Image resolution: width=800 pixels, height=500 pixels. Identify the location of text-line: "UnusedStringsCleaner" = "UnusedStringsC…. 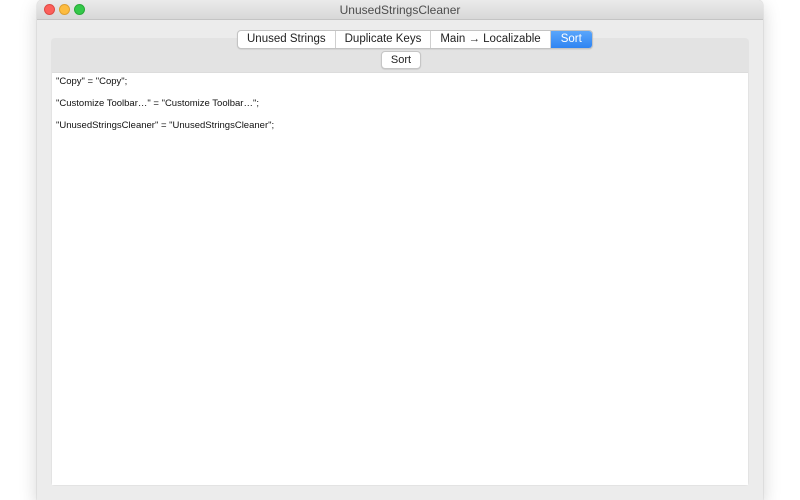
(165, 125).